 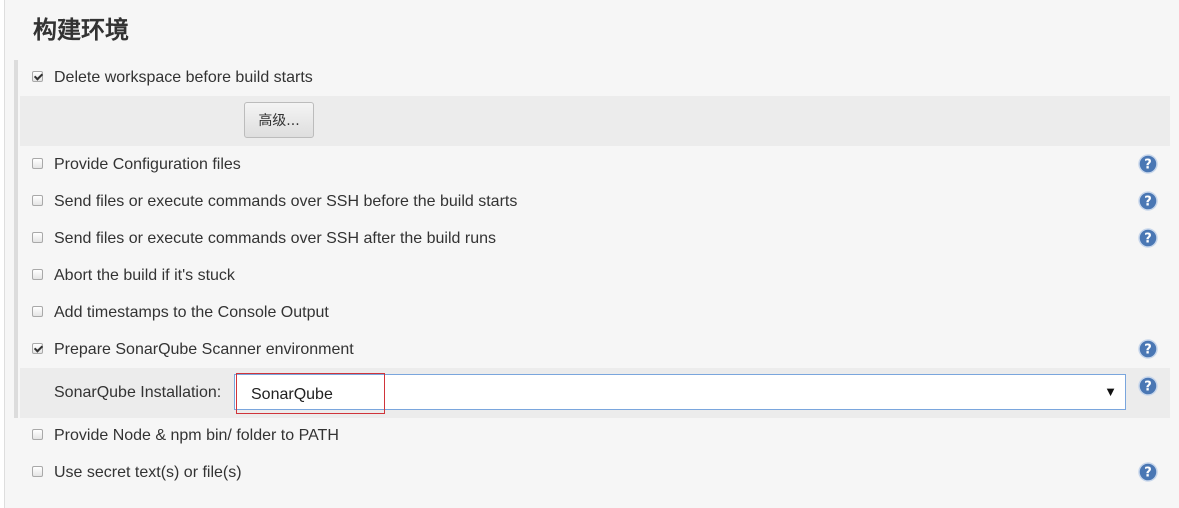 I want to click on option-label: Provide Configuration files, so click(x=147, y=164).